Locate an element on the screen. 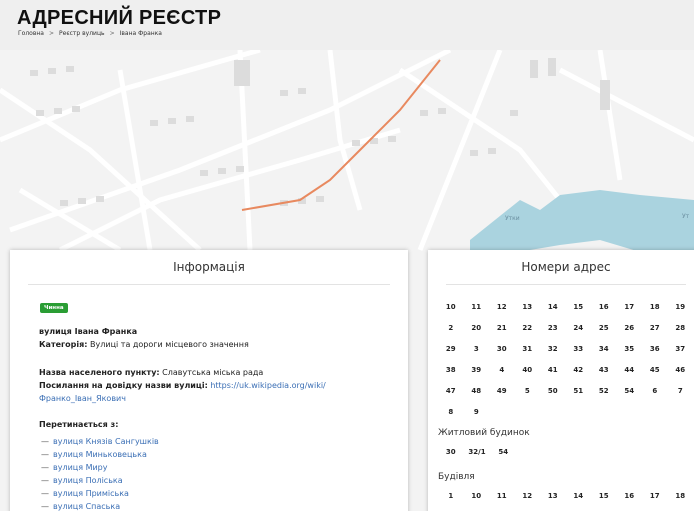  category-value: Вулиці та дороги місцевого значення is located at coordinates (169, 344).